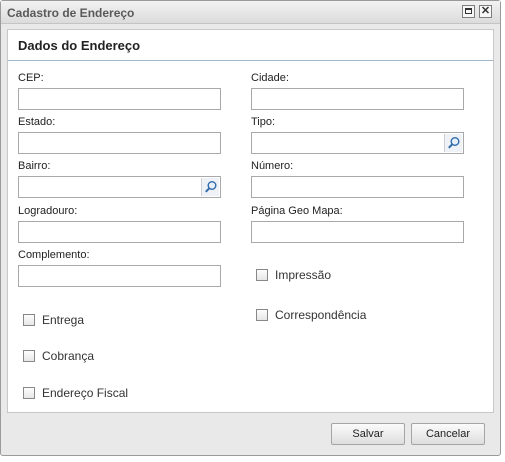 The image size is (505, 462). What do you see at coordinates (448, 434) in the screenshot?
I see `cancel-button: Cancelar` at bounding box center [448, 434].